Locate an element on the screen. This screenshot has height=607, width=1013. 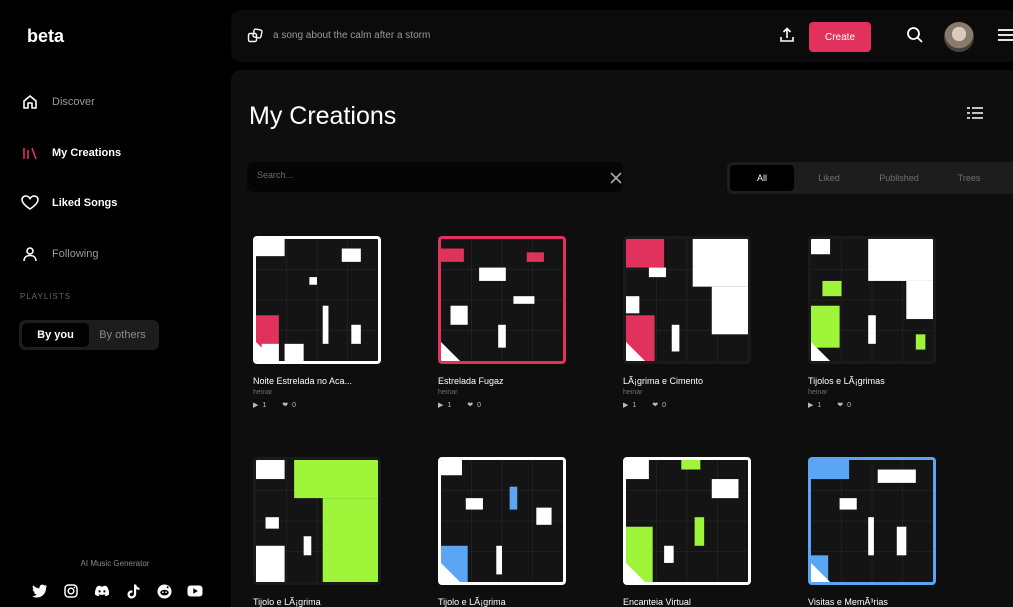
hamburger-menu-icon is located at coordinates (1005, 37).